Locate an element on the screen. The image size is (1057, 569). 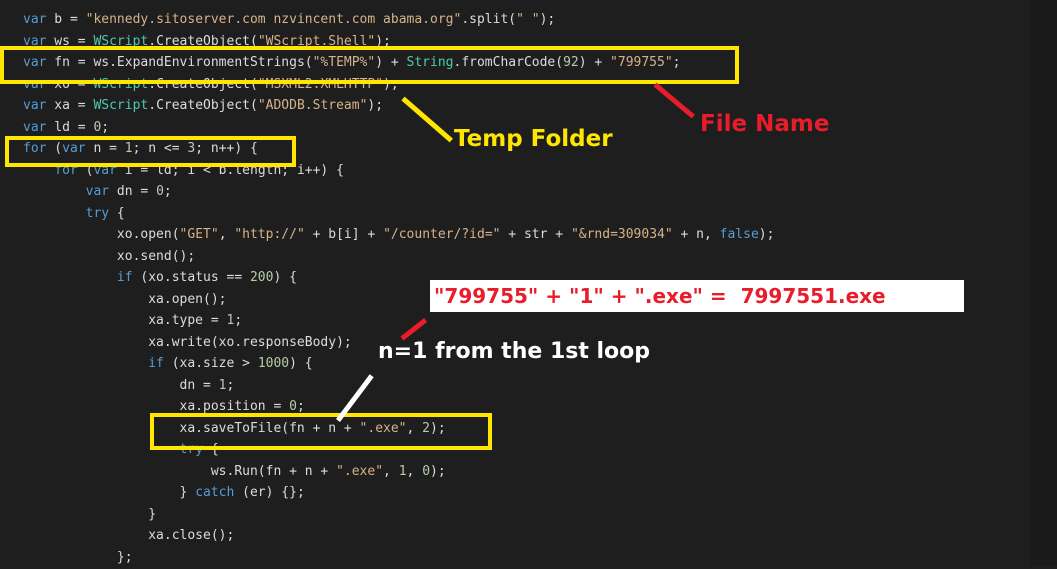
code-token: try is located at coordinates (97, 213).